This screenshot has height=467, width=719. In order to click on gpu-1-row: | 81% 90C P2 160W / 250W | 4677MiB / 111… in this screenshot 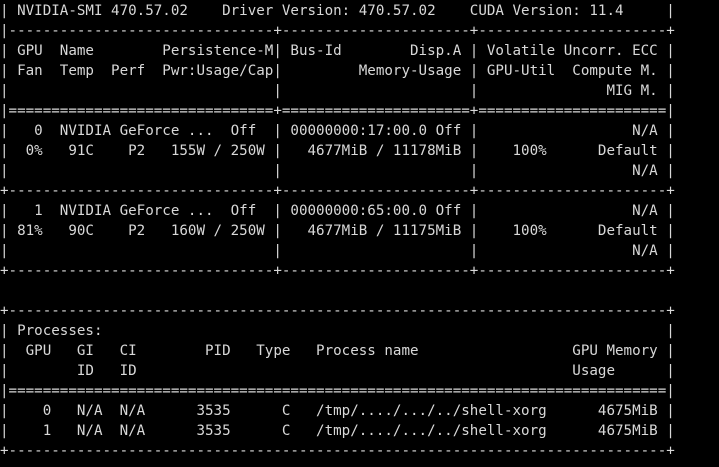, I will do `click(337, 231)`.